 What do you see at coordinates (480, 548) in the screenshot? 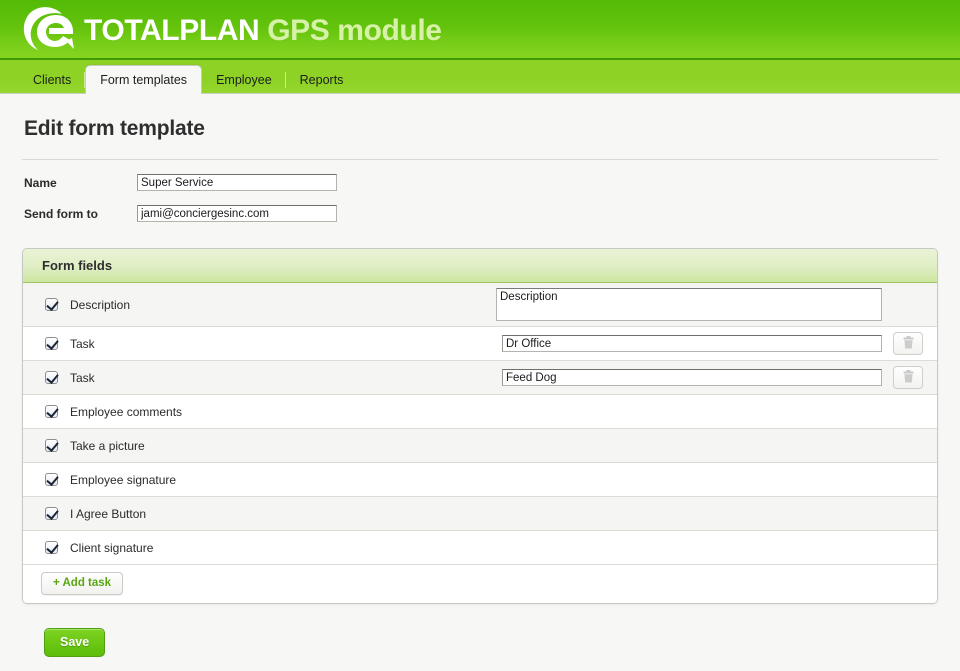
I see `table-row: Client signature` at bounding box center [480, 548].